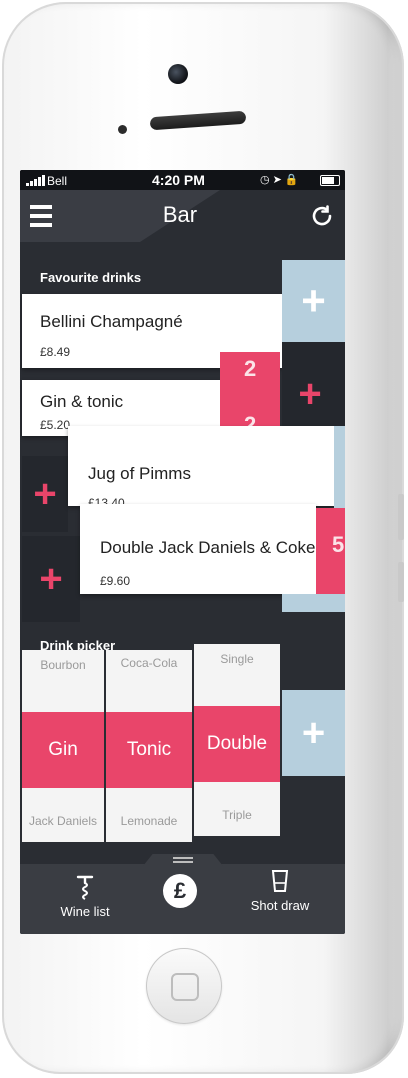 The image size is (408, 1078). I want to click on drink-price: £9.60, so click(115, 581).